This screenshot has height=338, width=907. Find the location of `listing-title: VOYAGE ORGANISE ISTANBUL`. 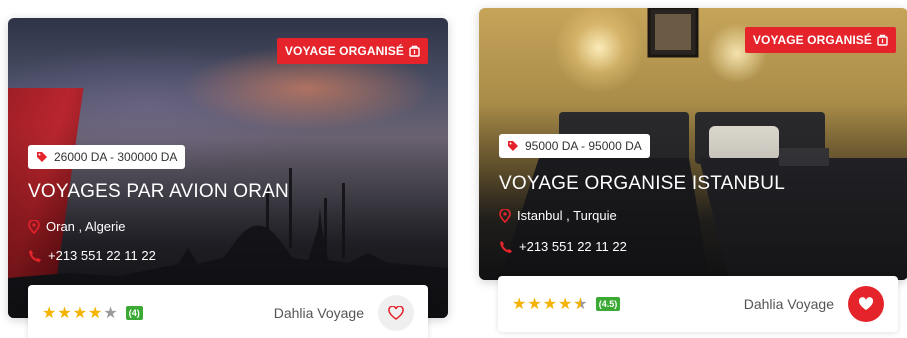

listing-title: VOYAGE ORGANISE ISTANBUL is located at coordinates (642, 184).